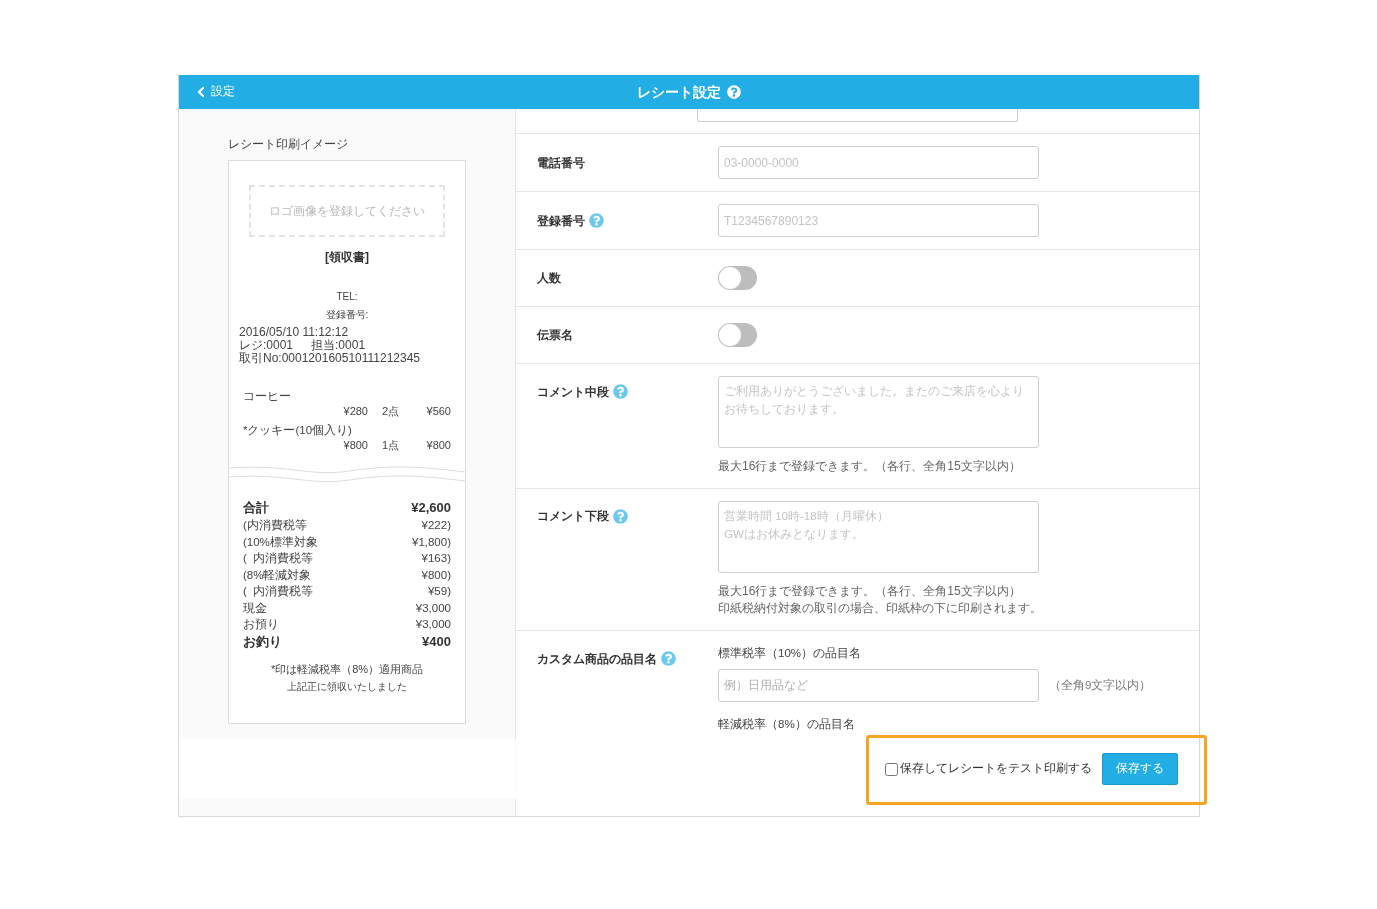 The width and height of the screenshot is (1377, 909). Describe the element at coordinates (275, 525) in the screenshot. I see `total-label: (内消費税等` at that location.